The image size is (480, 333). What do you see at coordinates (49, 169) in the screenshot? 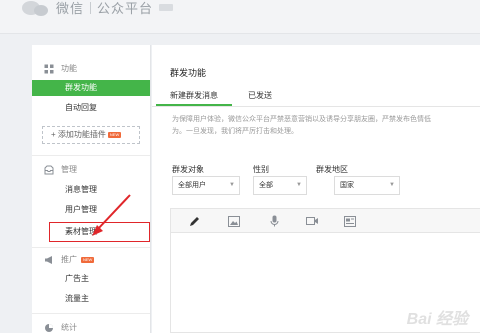
I see `inbox-icon` at bounding box center [49, 169].